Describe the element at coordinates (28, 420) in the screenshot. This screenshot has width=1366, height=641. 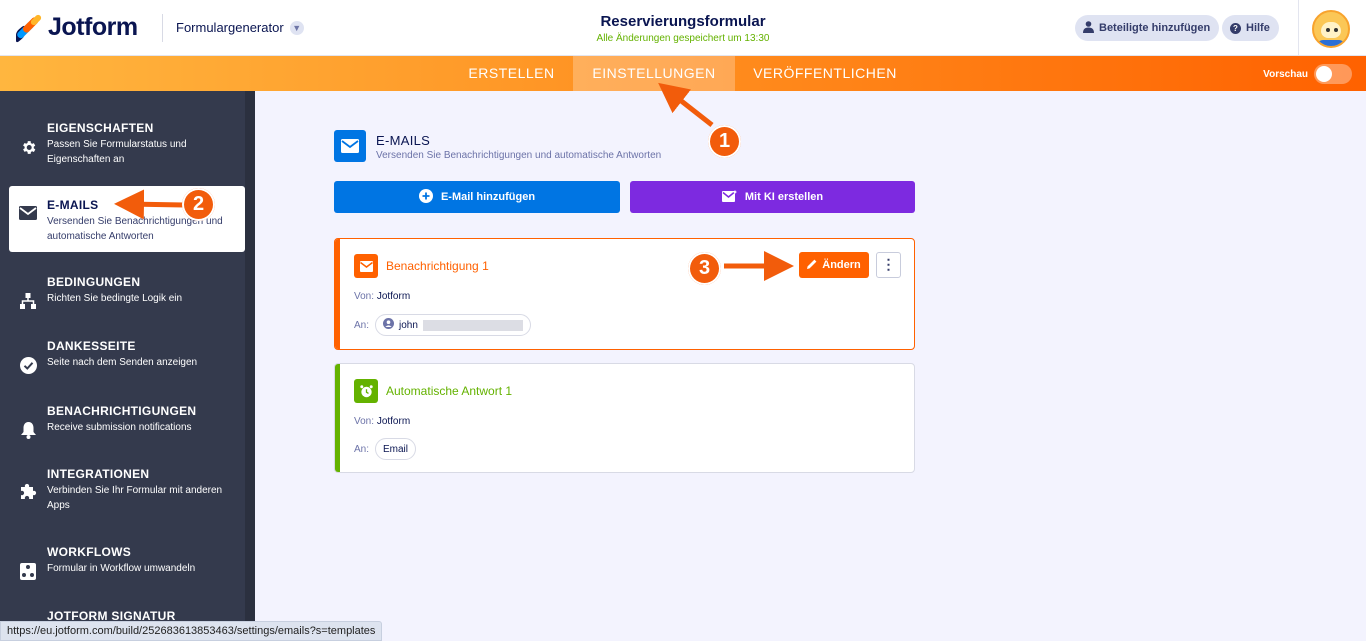
I see `bell-icon` at that location.